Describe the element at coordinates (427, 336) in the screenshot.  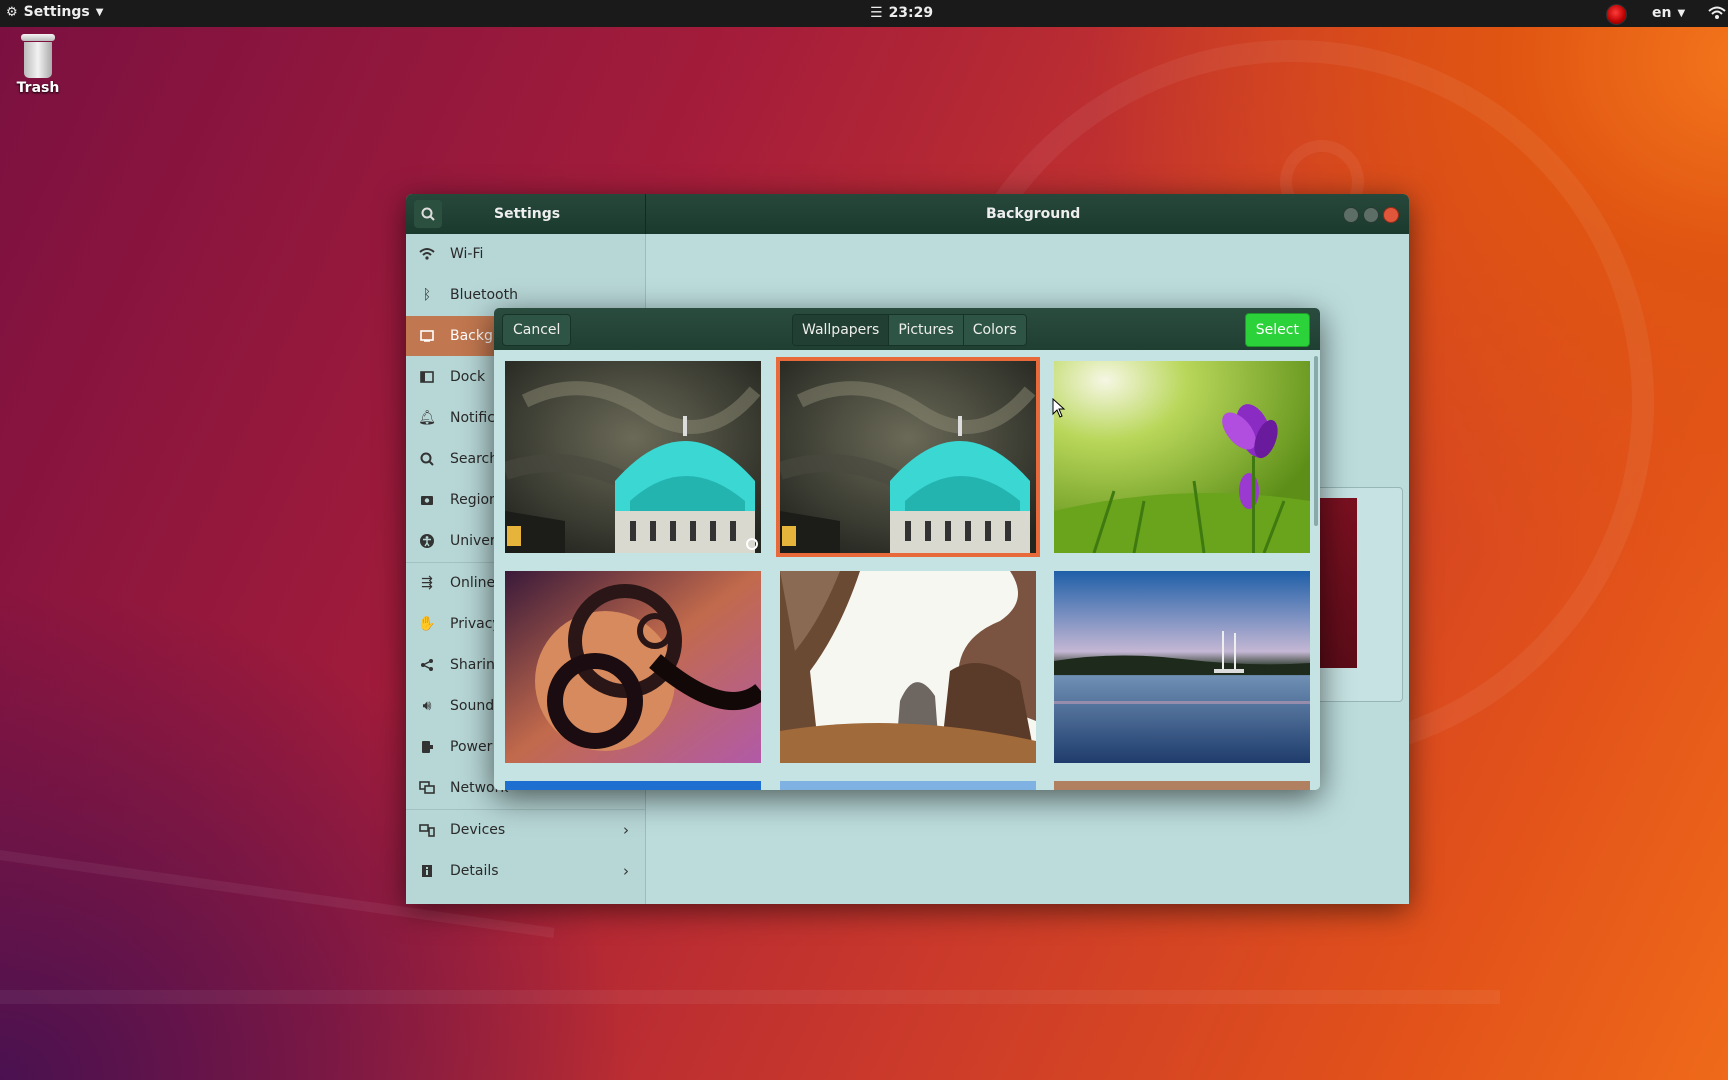
I see `background-icon` at that location.